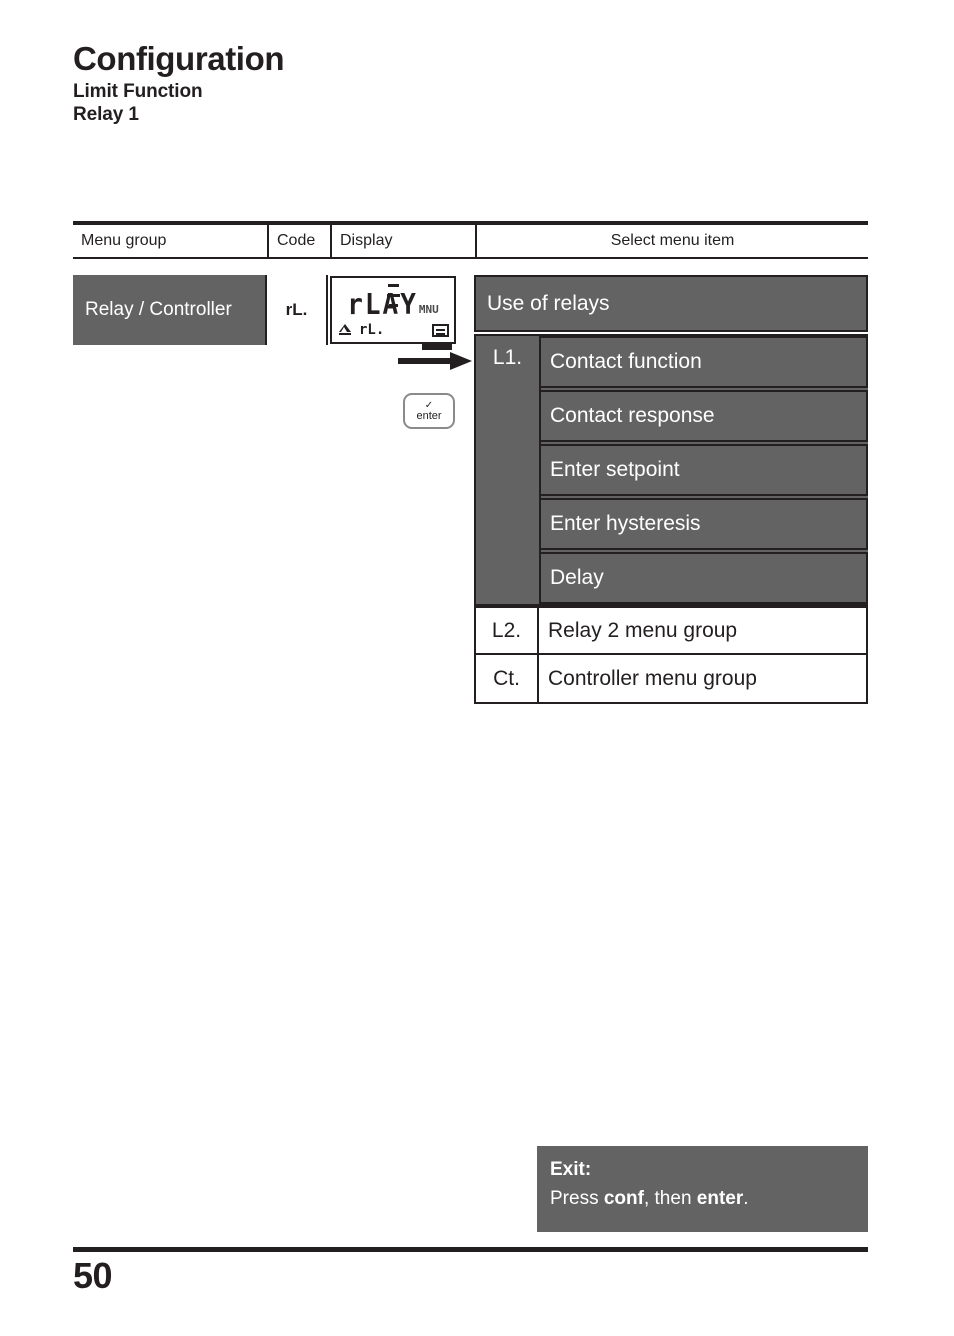 The image size is (954, 1336). Describe the element at coordinates (470, 1249) in the screenshot. I see `footer-divider` at that location.